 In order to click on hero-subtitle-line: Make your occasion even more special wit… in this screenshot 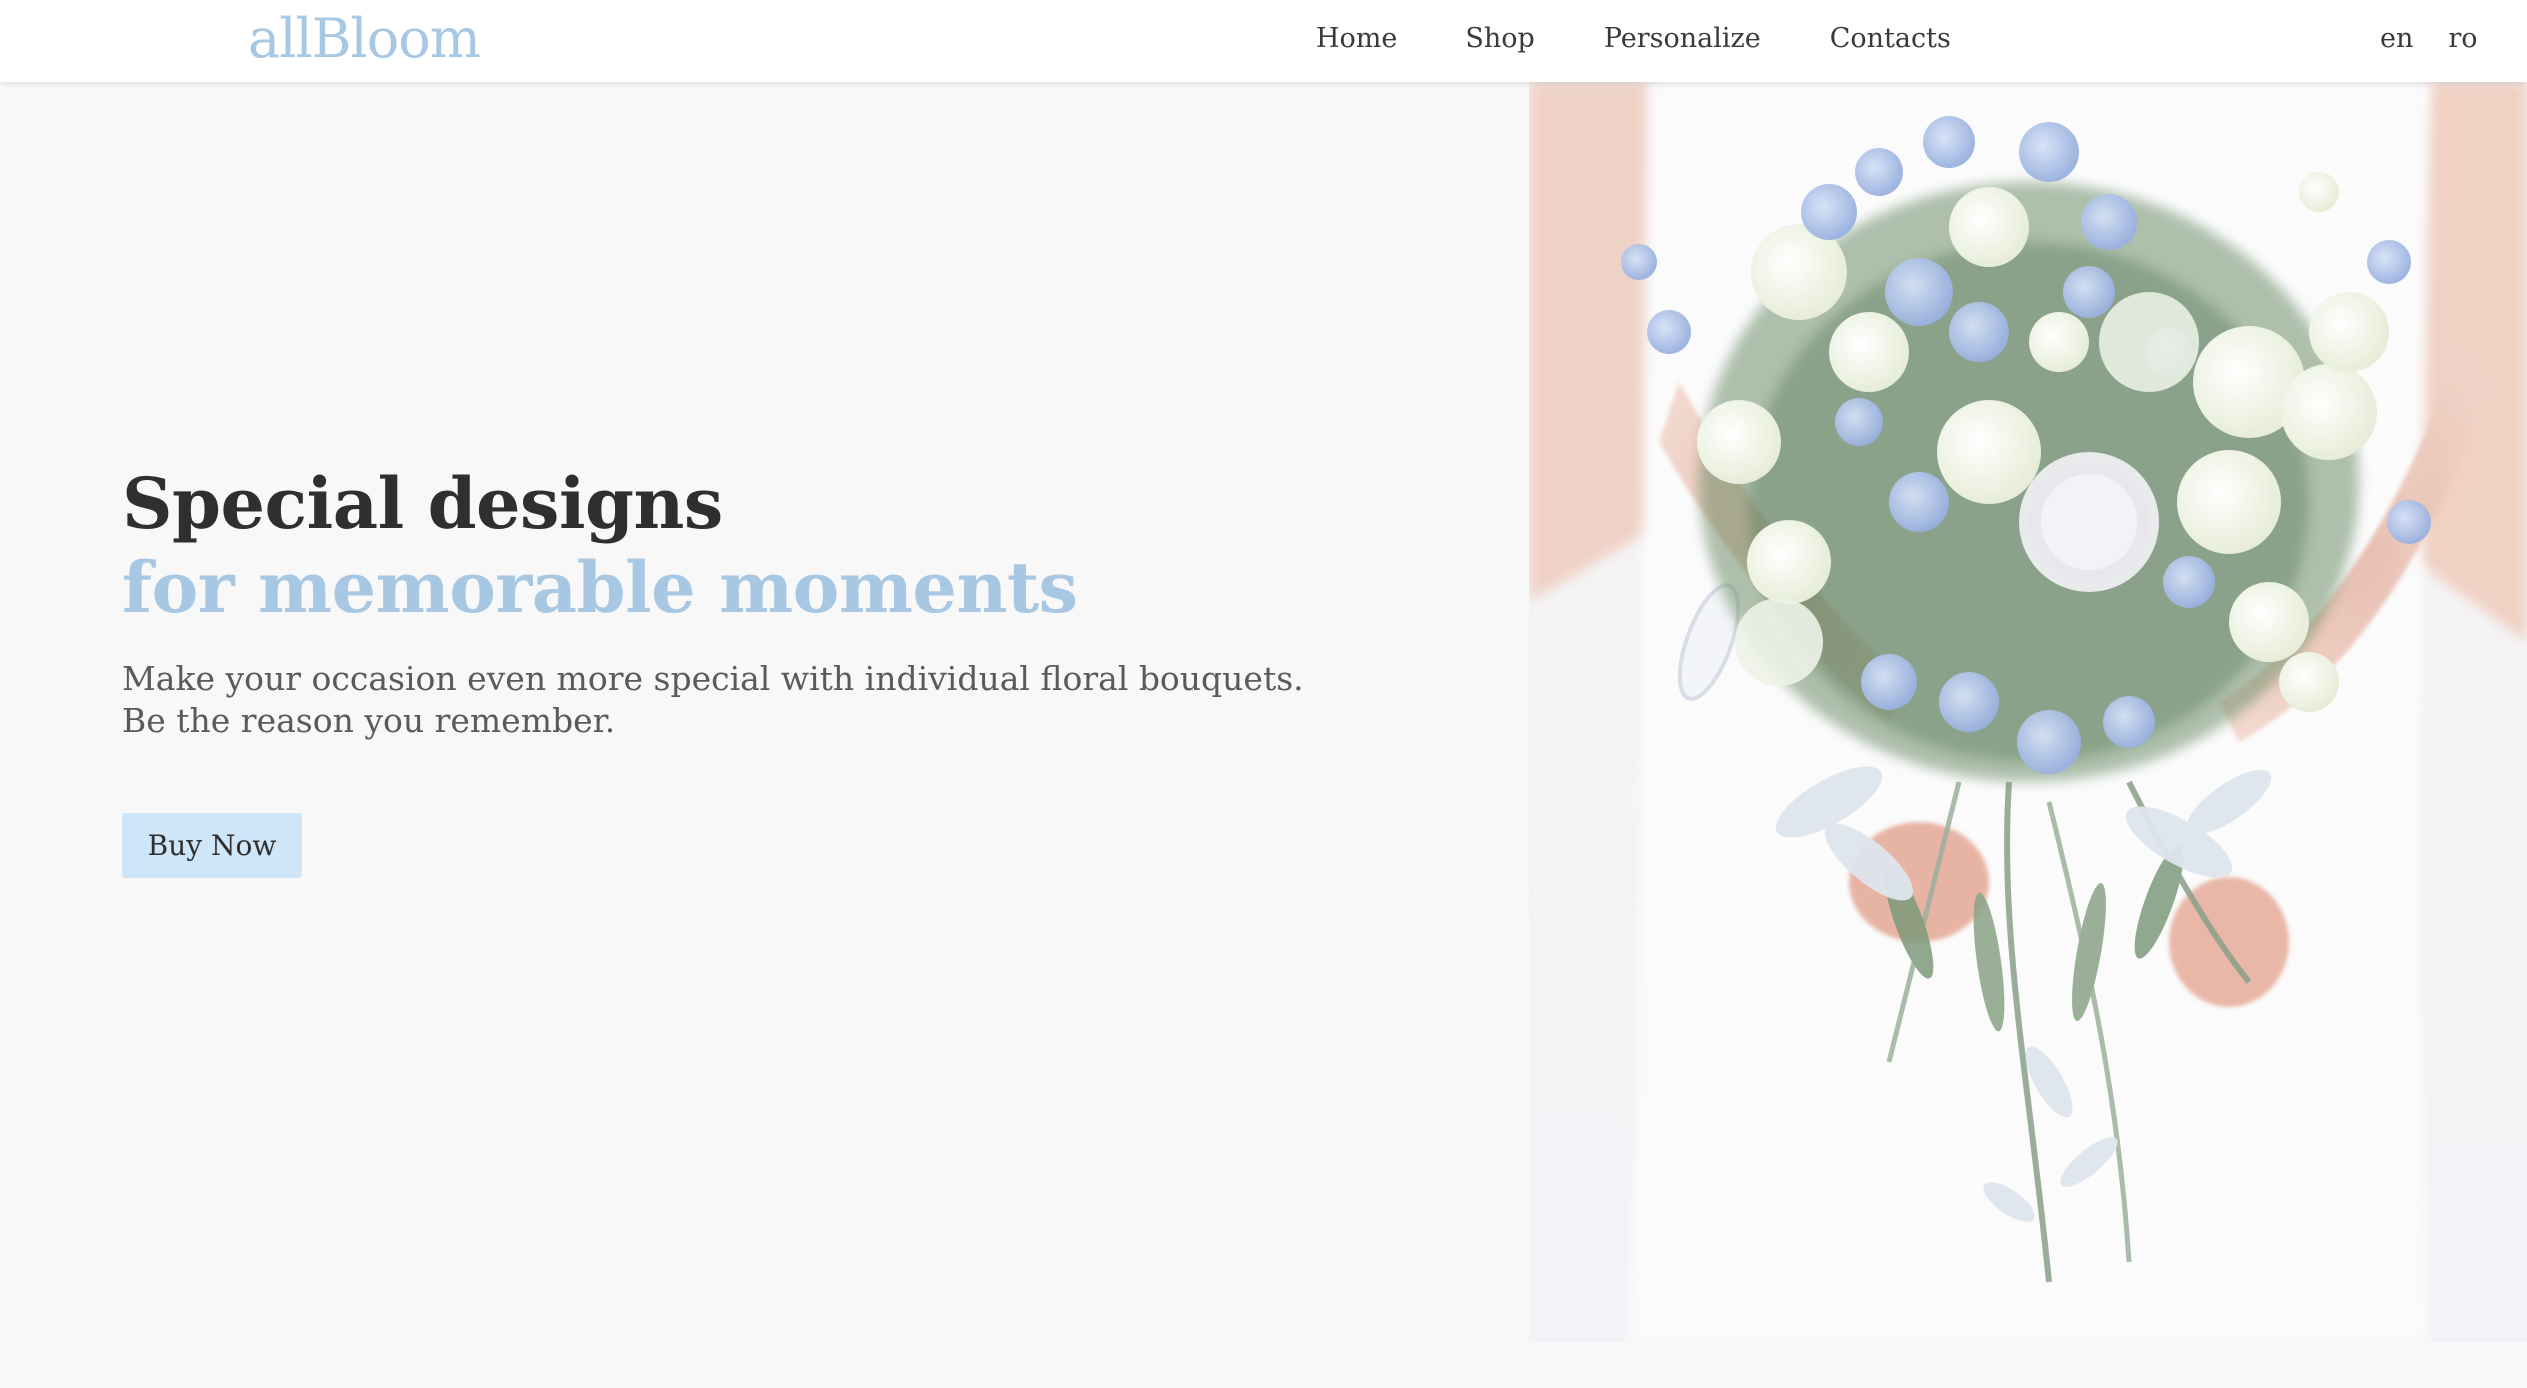, I will do `click(713, 678)`.